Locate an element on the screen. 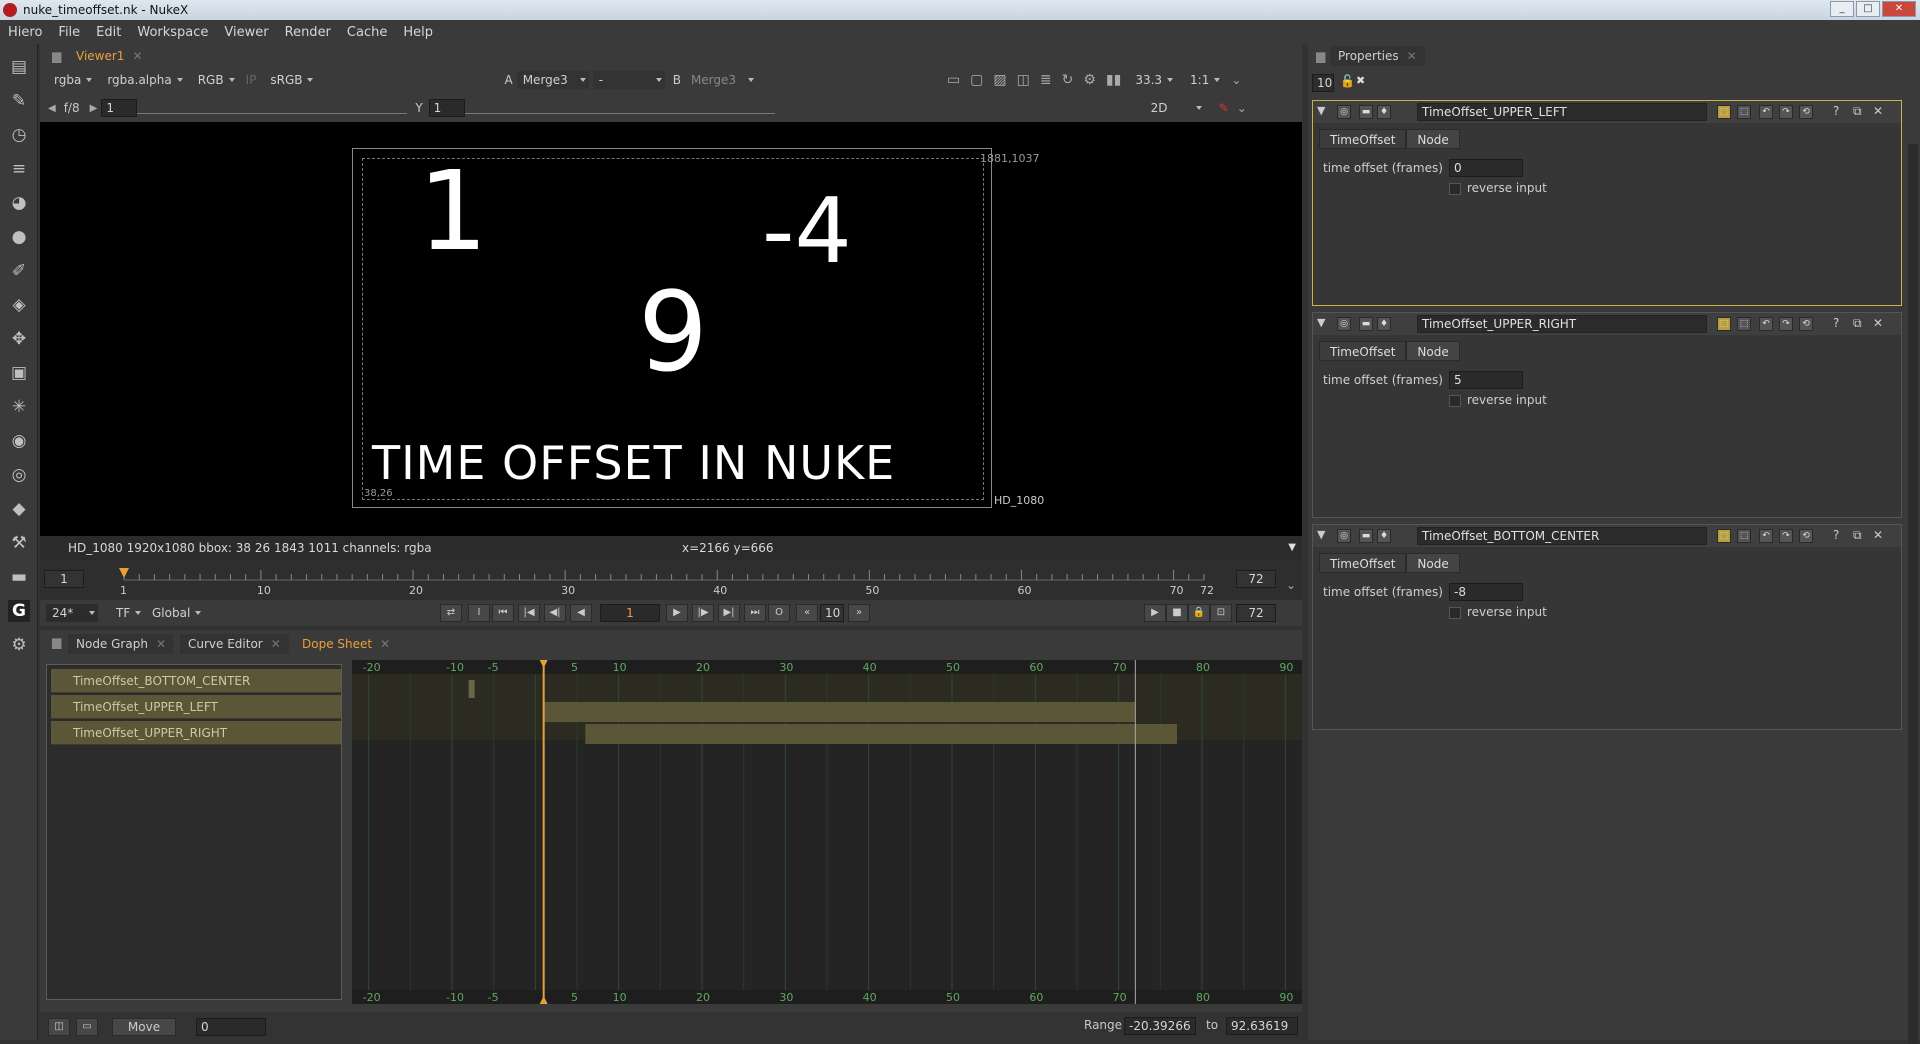 Image resolution: width=1920 pixels, height=1044 pixels. play-backward-icon: ◀ is located at coordinates (581, 613).